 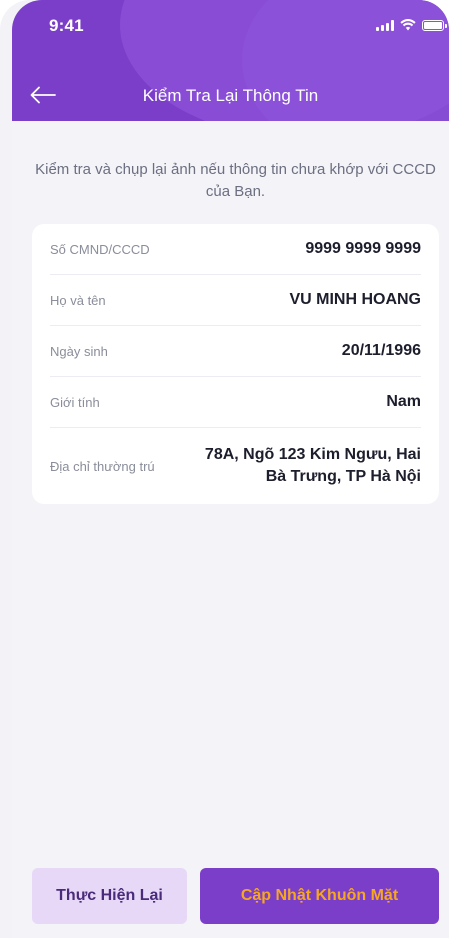 What do you see at coordinates (109, 896) in the screenshot?
I see `retry-button: Thực Hiện Lại` at bounding box center [109, 896].